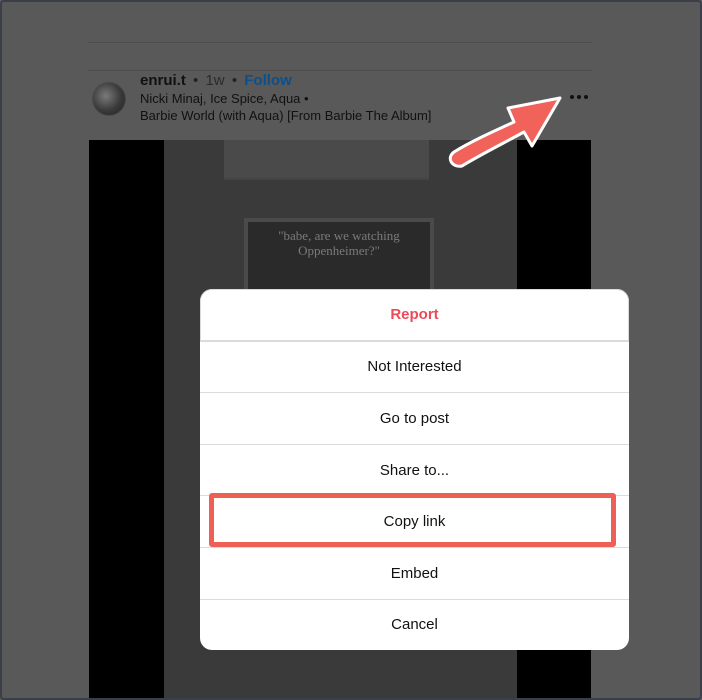 This screenshot has height=700, width=702. What do you see at coordinates (215, 80) in the screenshot?
I see `post-age: 1w` at bounding box center [215, 80].